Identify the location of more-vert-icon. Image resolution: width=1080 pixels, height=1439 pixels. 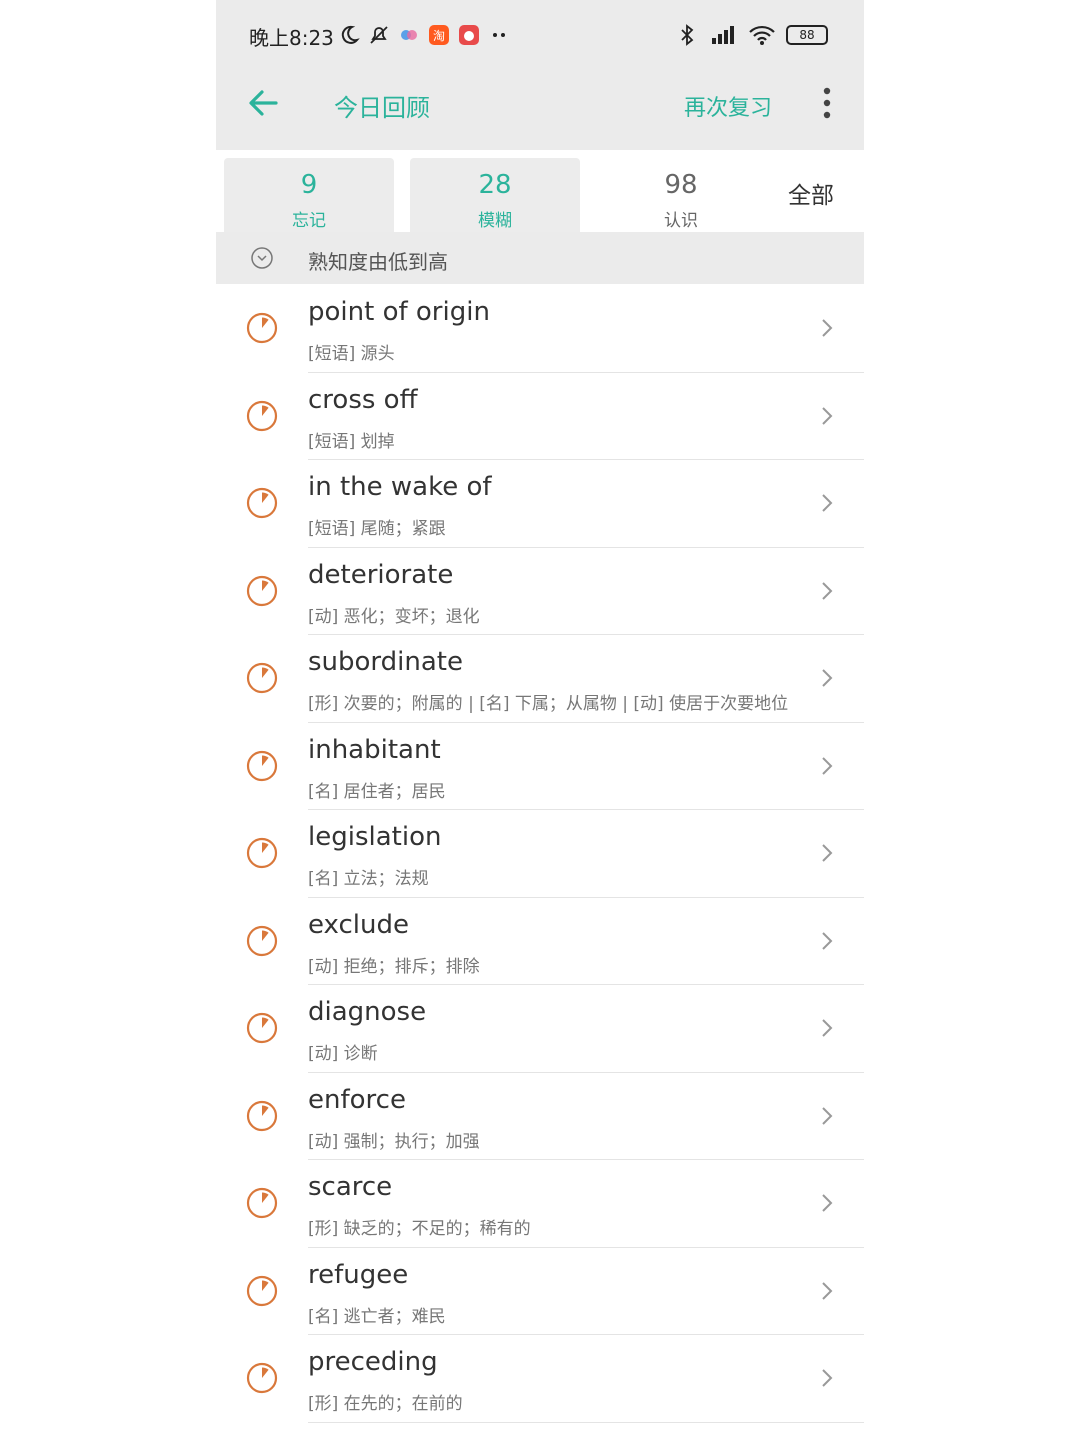
(827, 103).